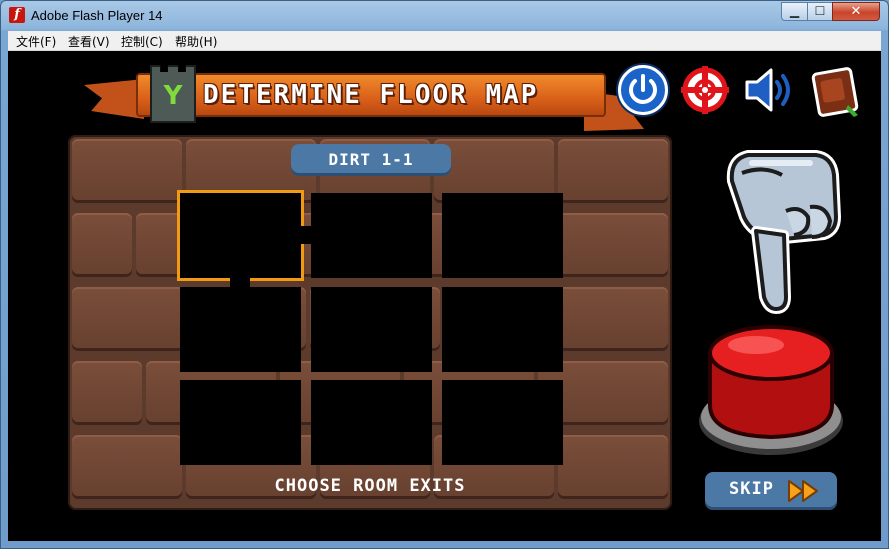  Describe the element at coordinates (444, 16) in the screenshot. I see `title-bar: f Adobe Flash Player 14 ▁ ☐ ✕` at that location.